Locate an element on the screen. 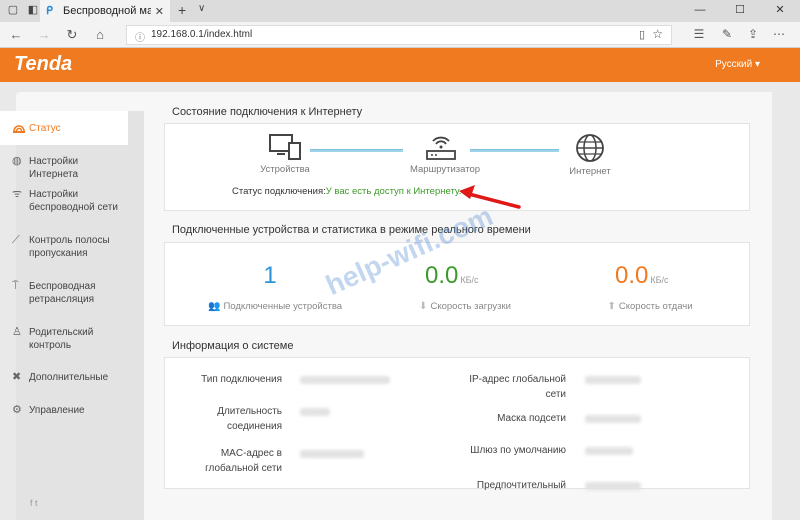  tenda-logo: Tenda is located at coordinates (43, 64).